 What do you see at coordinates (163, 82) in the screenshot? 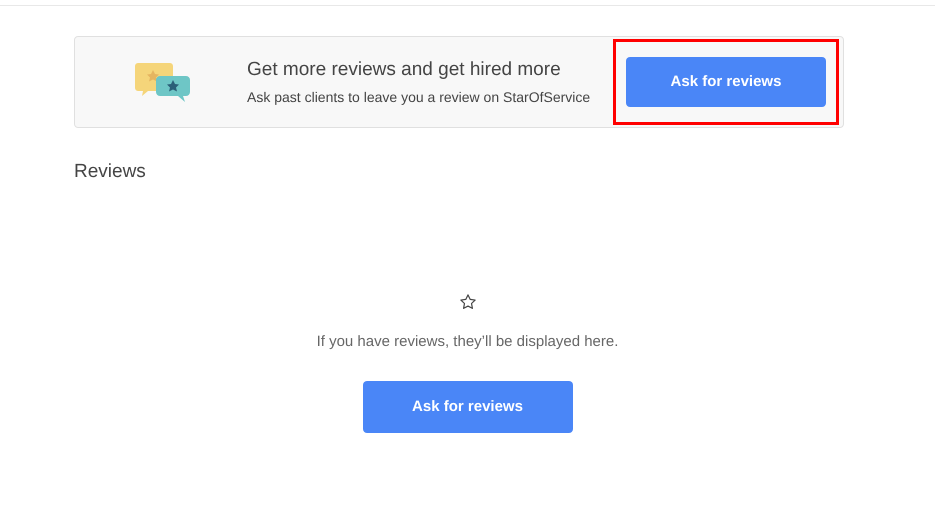
I see `chat-bubbles-icon` at bounding box center [163, 82].